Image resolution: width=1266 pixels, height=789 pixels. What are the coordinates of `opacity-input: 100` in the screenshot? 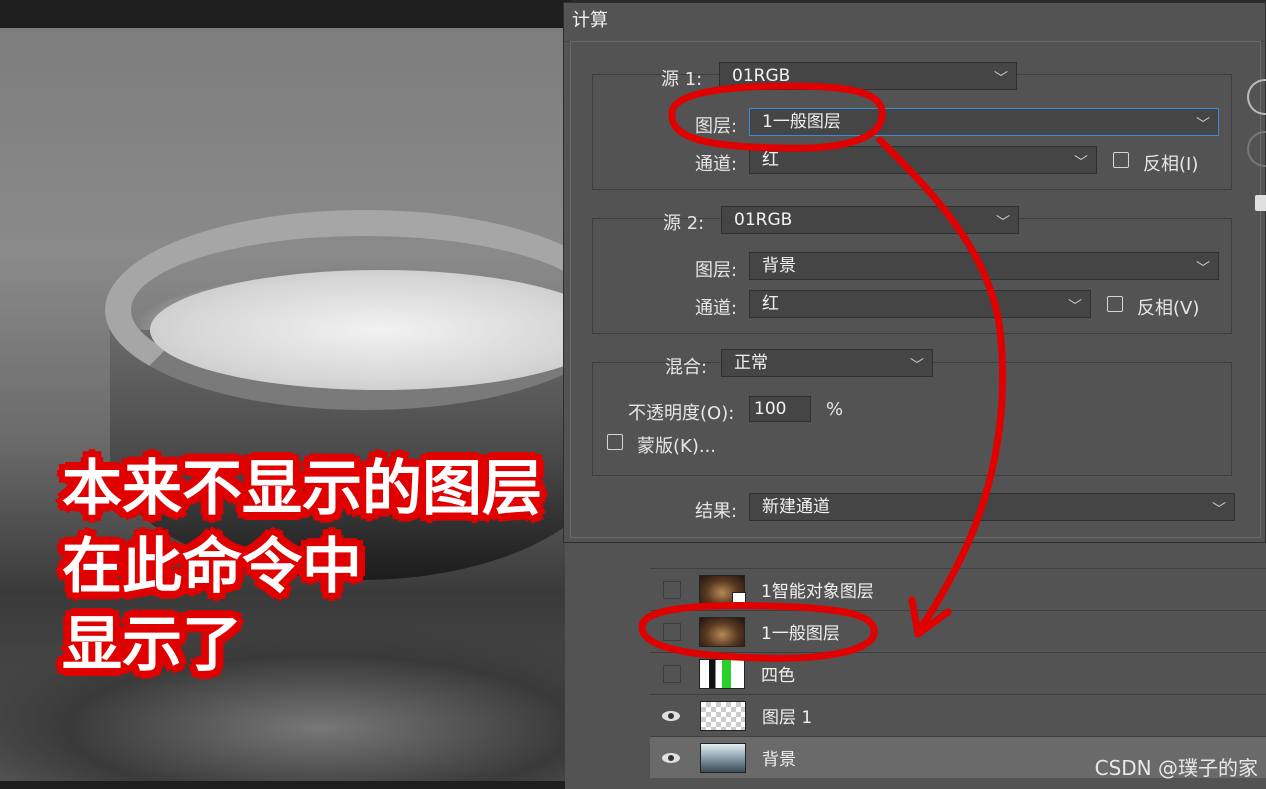 It's located at (780, 409).